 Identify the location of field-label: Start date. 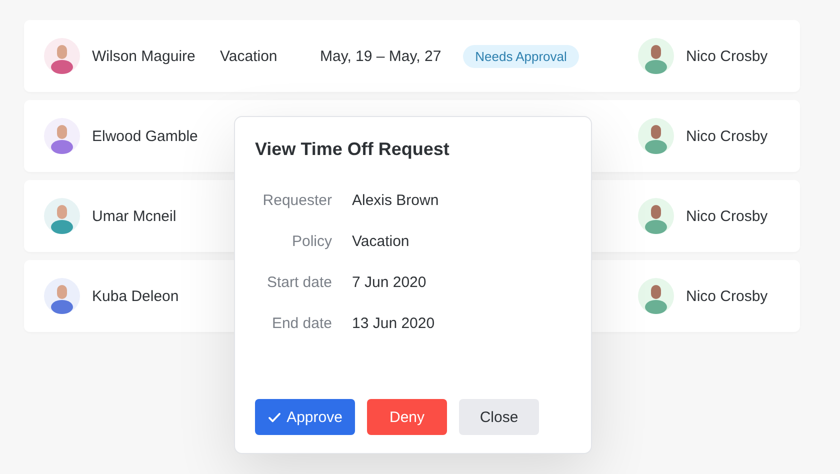
(299, 282).